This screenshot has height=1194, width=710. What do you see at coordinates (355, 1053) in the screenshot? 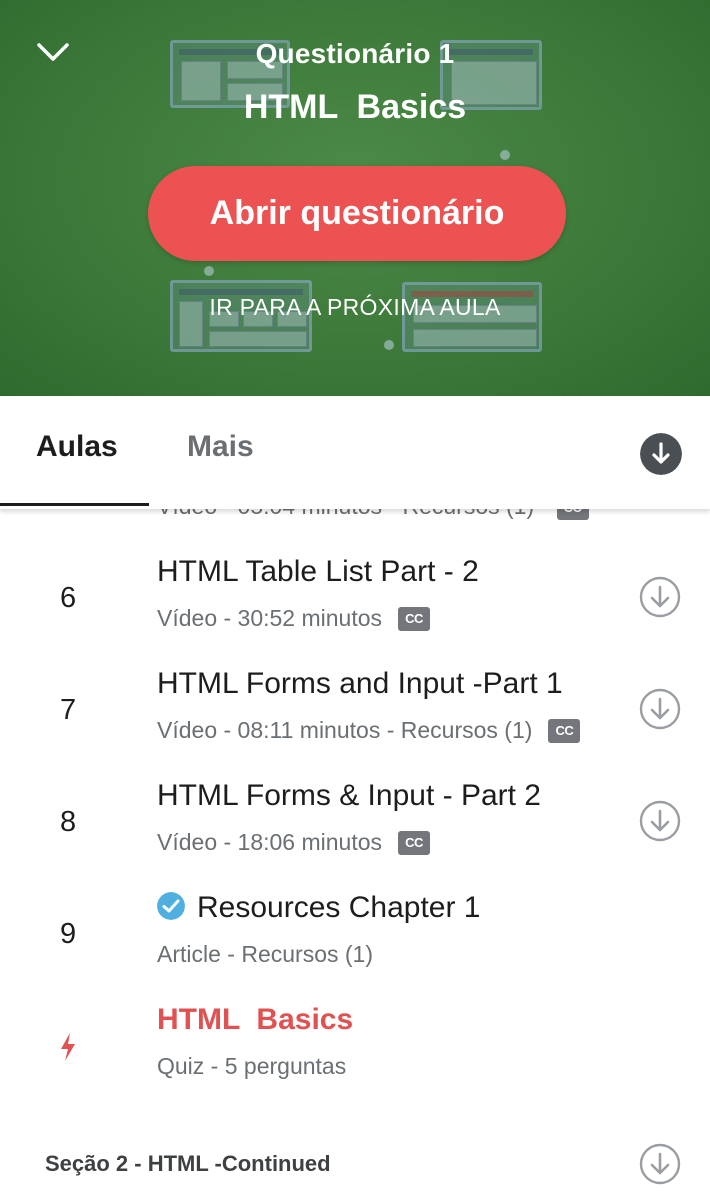
I see `quiz-item: HTML Basics Quiz - 5 perguntas` at bounding box center [355, 1053].